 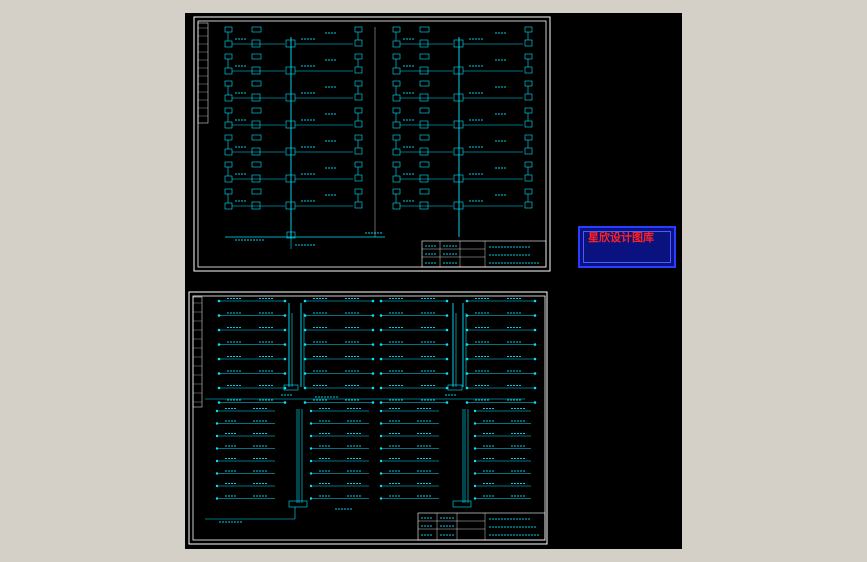 What do you see at coordinates (298, 504) in the screenshot?
I see `lower-panel` at bounding box center [298, 504].